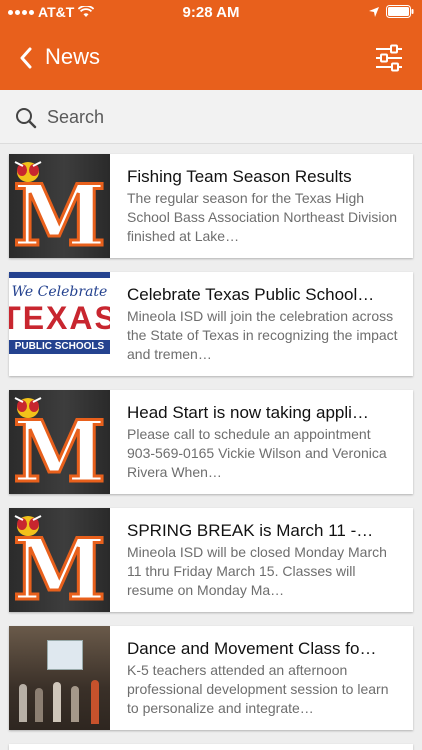 The height and width of the screenshot is (750, 422). What do you see at coordinates (59, 347) in the screenshot?
I see `thumbnail-text-line3: PUBLIC SCHOOLS` at bounding box center [59, 347].